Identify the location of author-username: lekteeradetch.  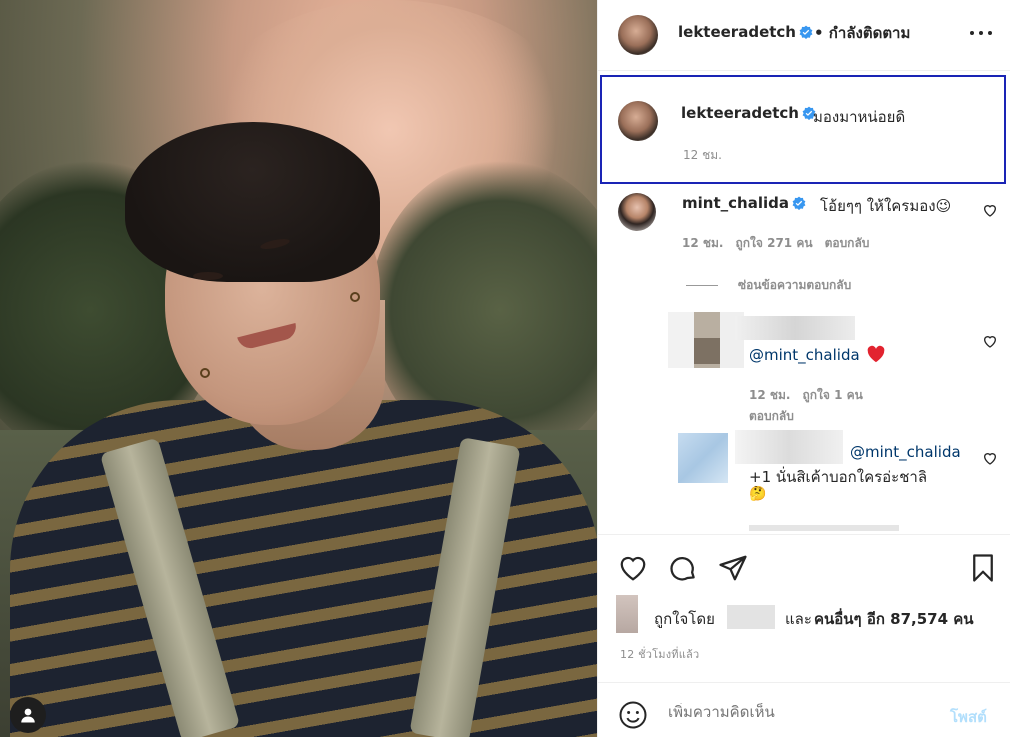
(745, 32).